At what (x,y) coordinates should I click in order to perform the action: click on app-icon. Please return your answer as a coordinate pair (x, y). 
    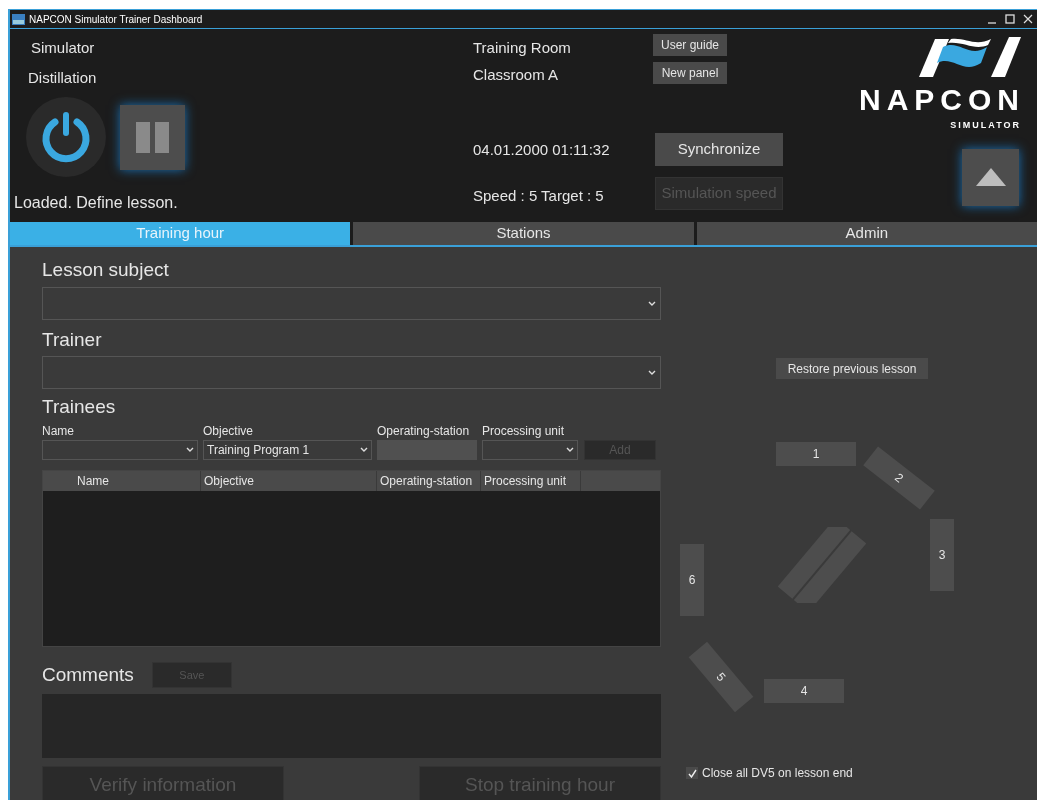
    Looking at the image, I should click on (18, 19).